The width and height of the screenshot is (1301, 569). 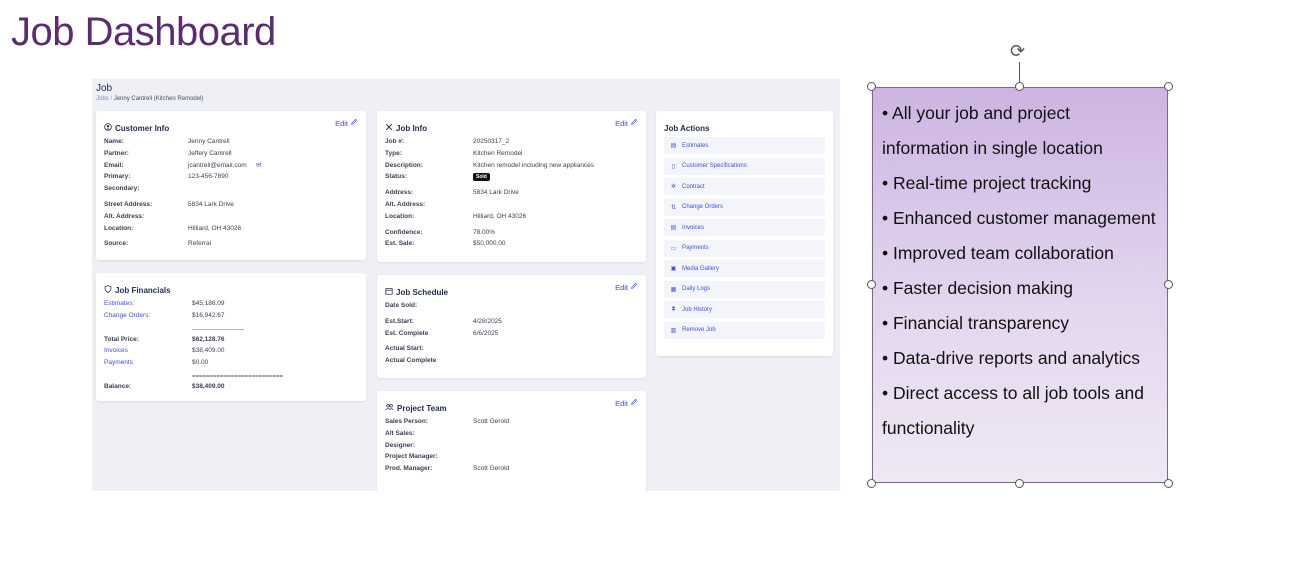 What do you see at coordinates (118, 363) in the screenshot?
I see `field-link: Payments` at bounding box center [118, 363].